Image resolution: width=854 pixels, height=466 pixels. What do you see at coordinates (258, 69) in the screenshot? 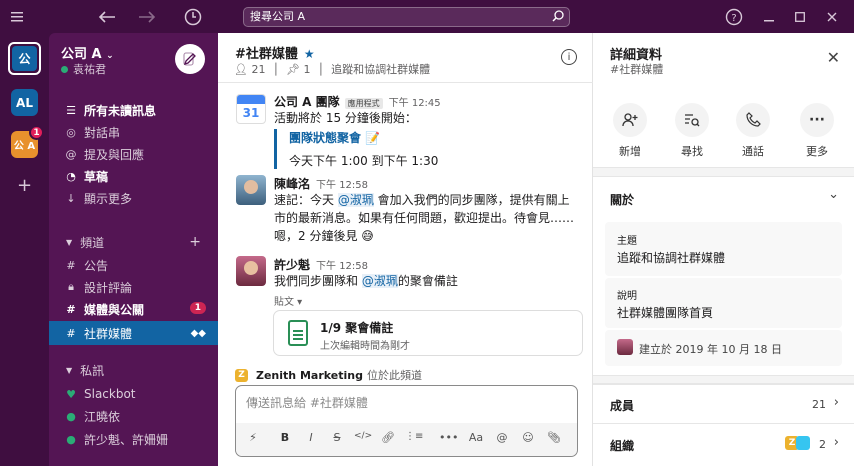
I see `member-count: 21` at bounding box center [258, 69].